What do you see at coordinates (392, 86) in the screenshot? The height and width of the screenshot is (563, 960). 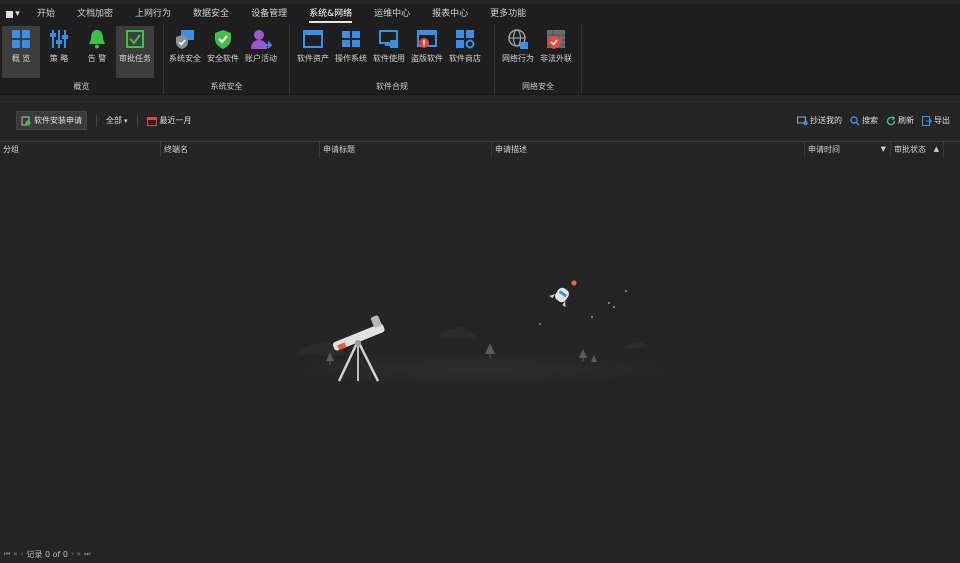 I see `group-label-software-compliance: 软件合规` at bounding box center [392, 86].